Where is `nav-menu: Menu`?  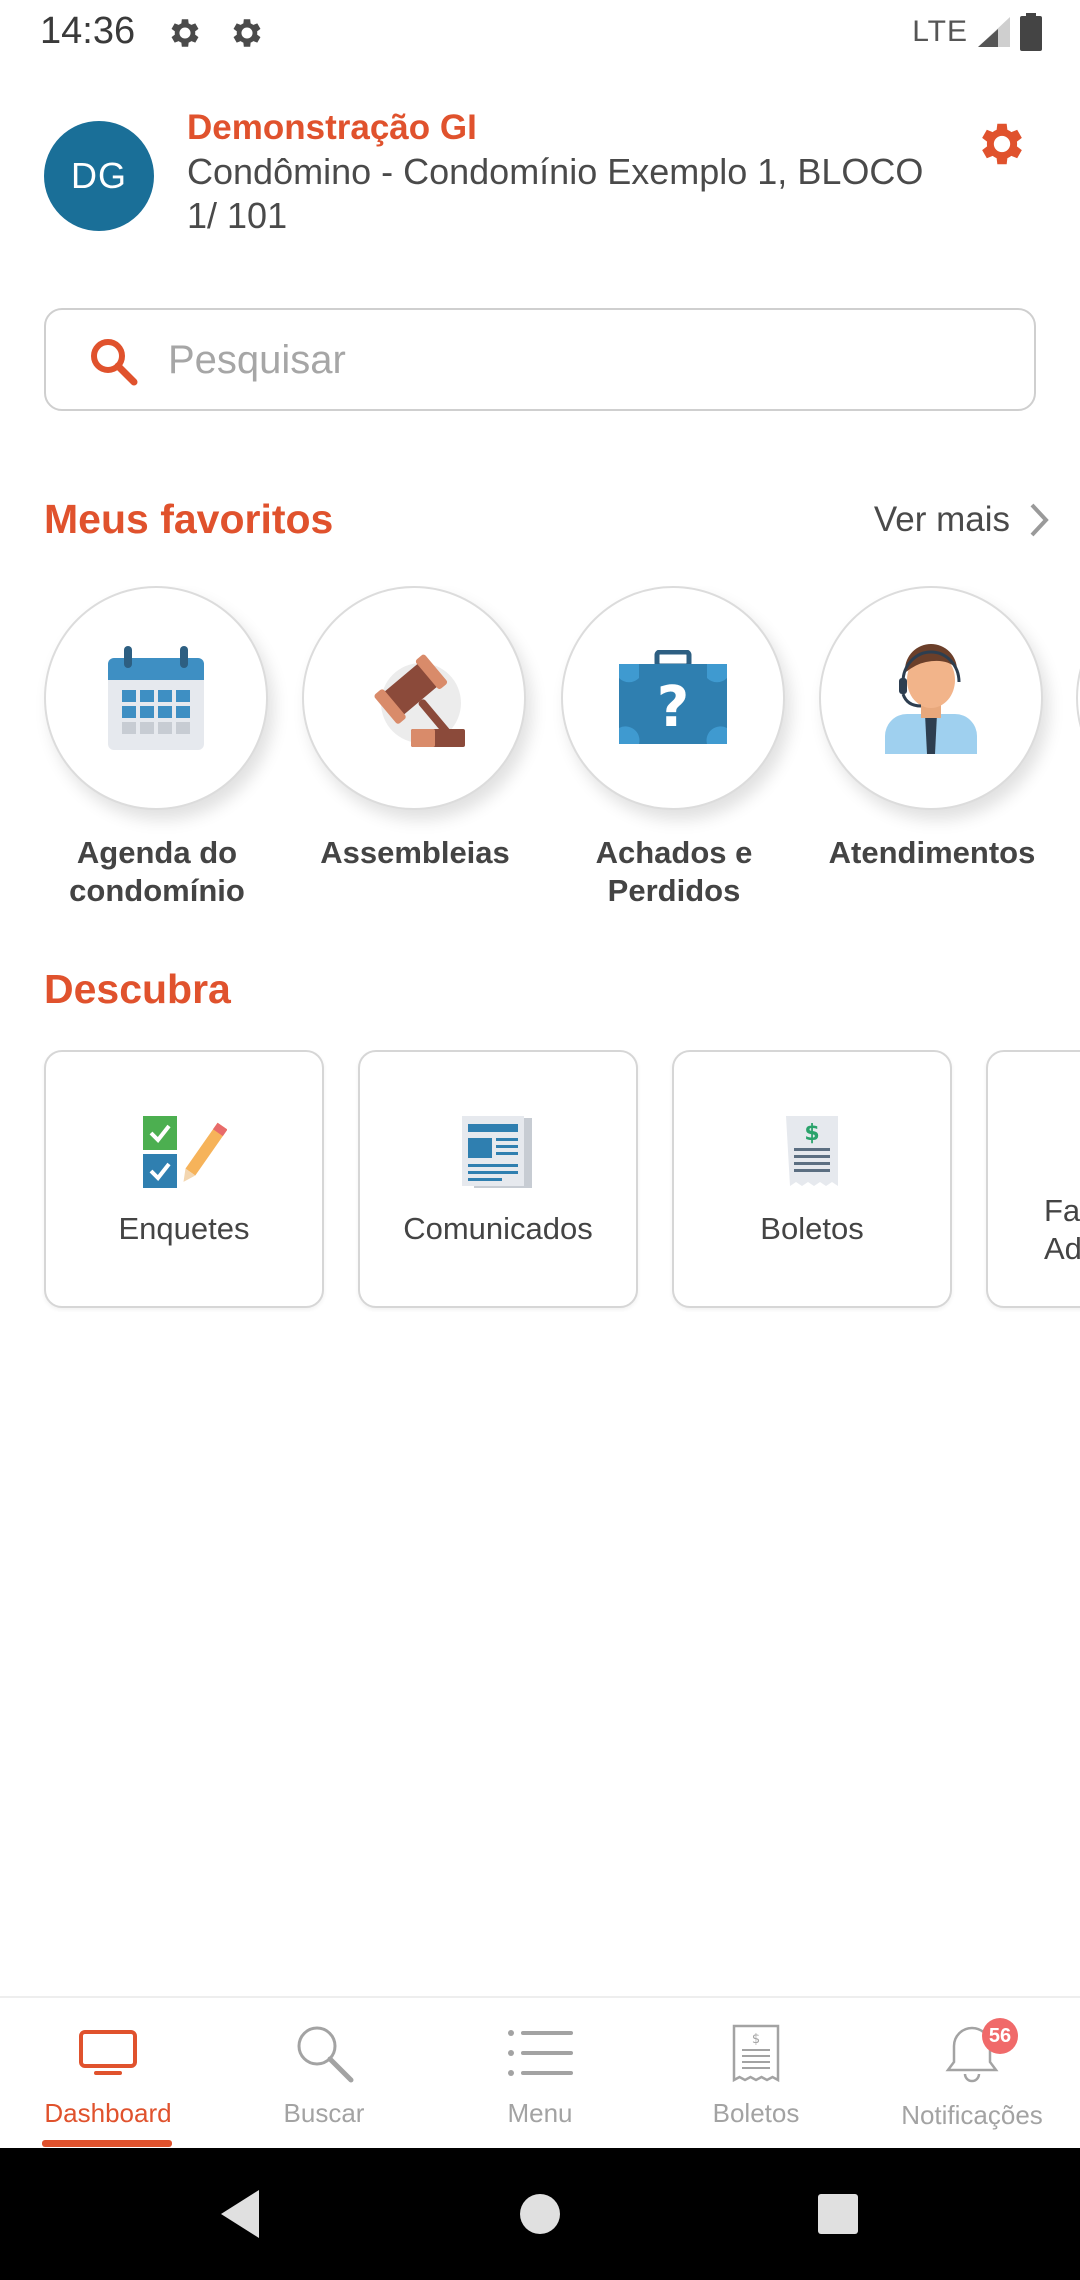
nav-menu: Menu is located at coordinates (540, 2073).